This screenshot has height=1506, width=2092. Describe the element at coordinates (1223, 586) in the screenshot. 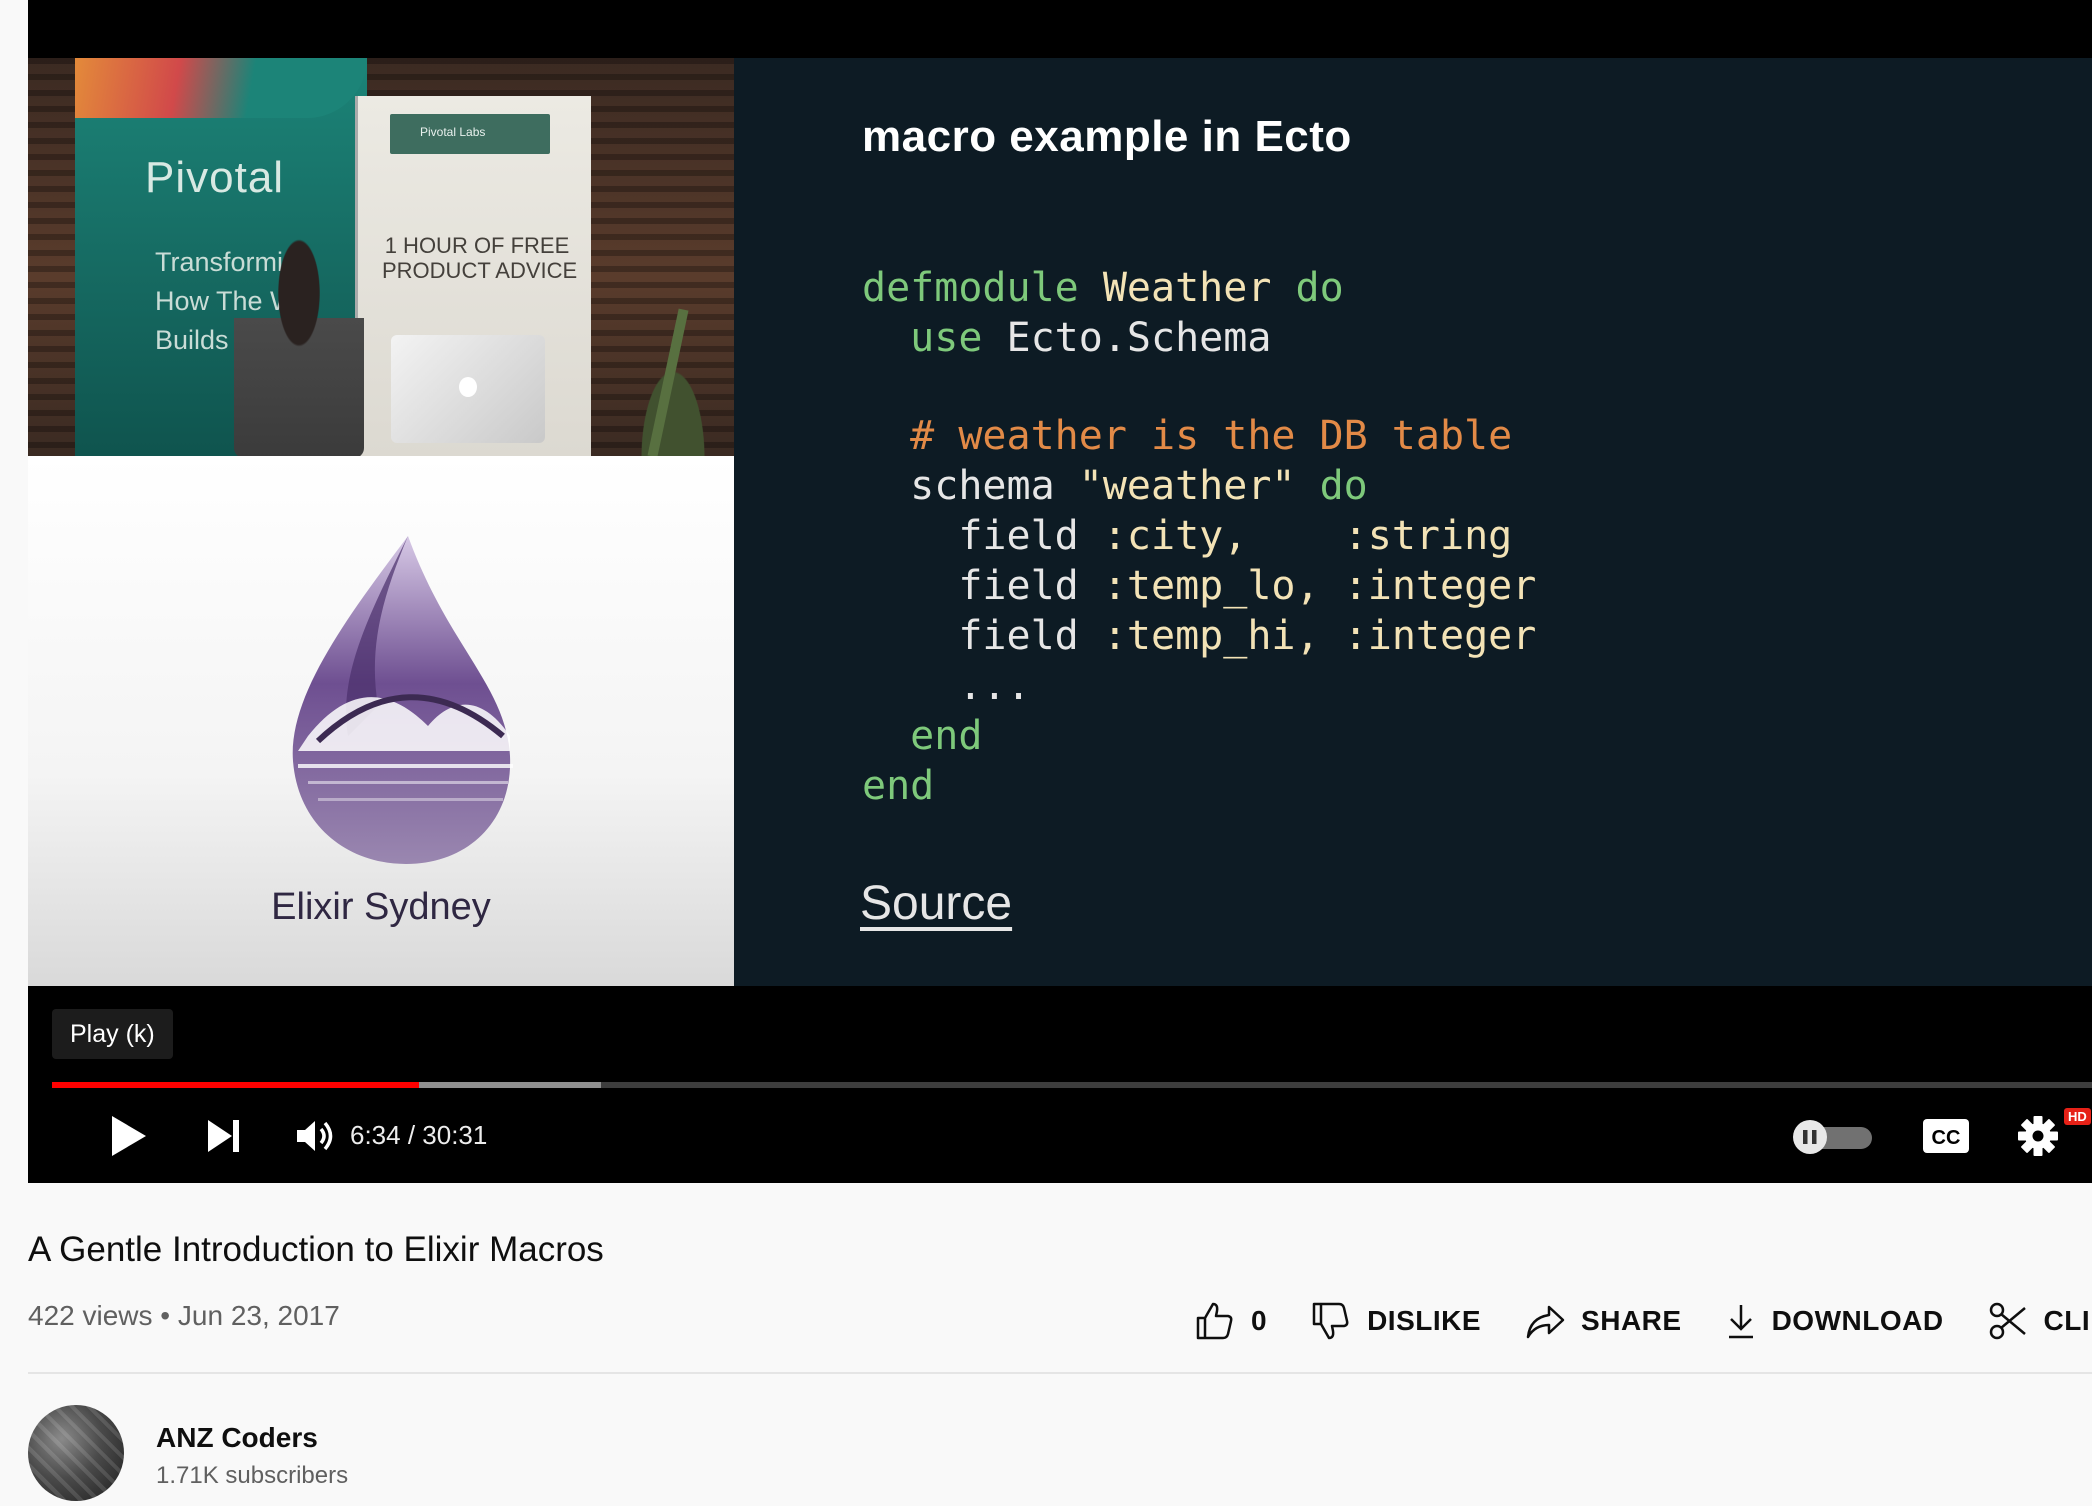

I see `code-token: :temp_lo,` at that location.